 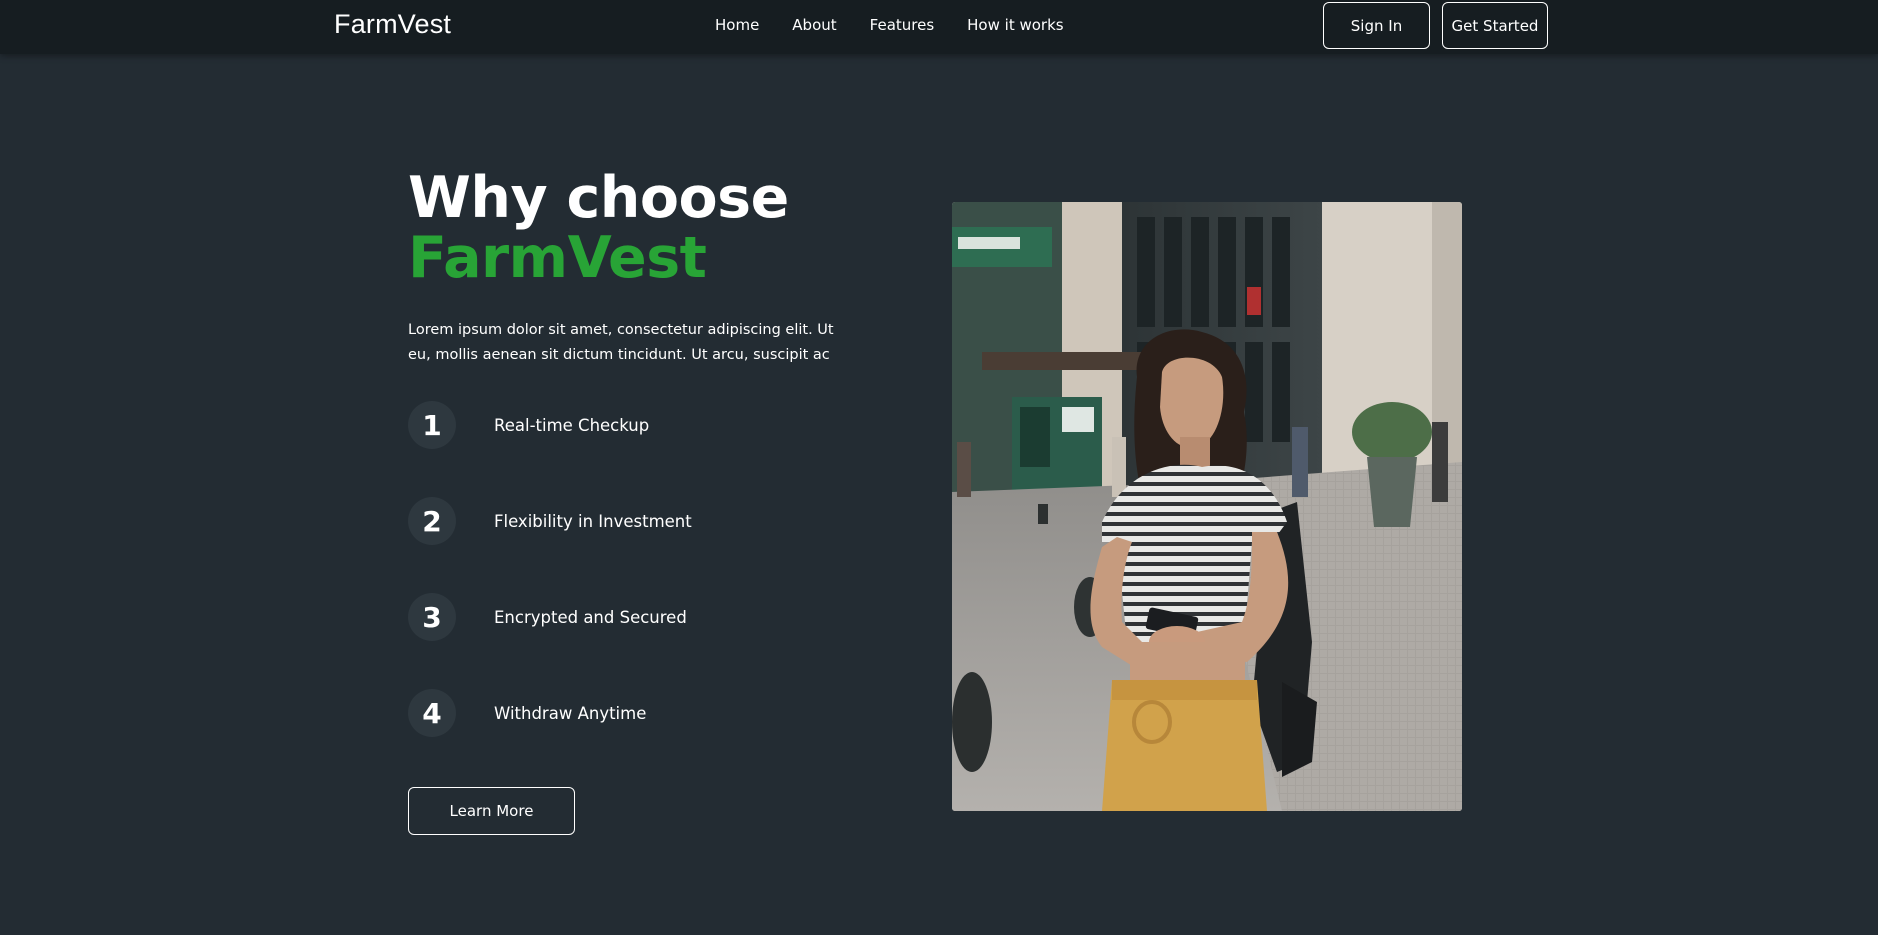 I want to click on feature-item: 1 Real-time Checkup, so click(x=528, y=425).